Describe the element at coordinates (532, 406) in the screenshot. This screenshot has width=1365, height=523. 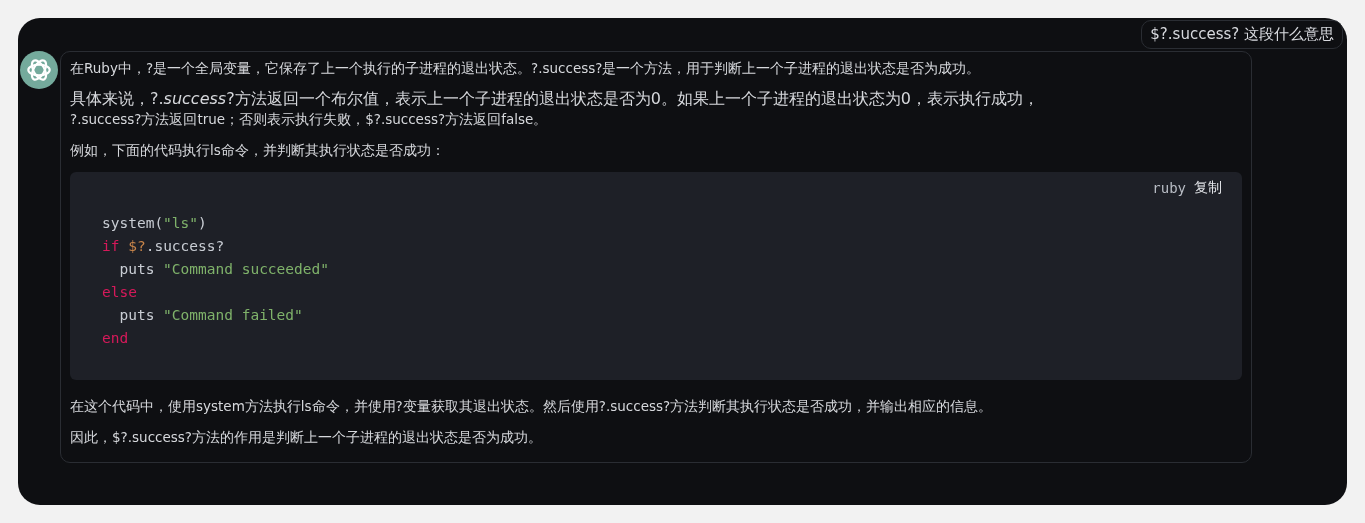
I see `answer-paragraph: 在这个代码中，使用system方法执行ls命令，并使用?变量获取其退出状态。然后使用?.success?方法判断其执行状态是否成功，并输出相应的信息。` at that location.